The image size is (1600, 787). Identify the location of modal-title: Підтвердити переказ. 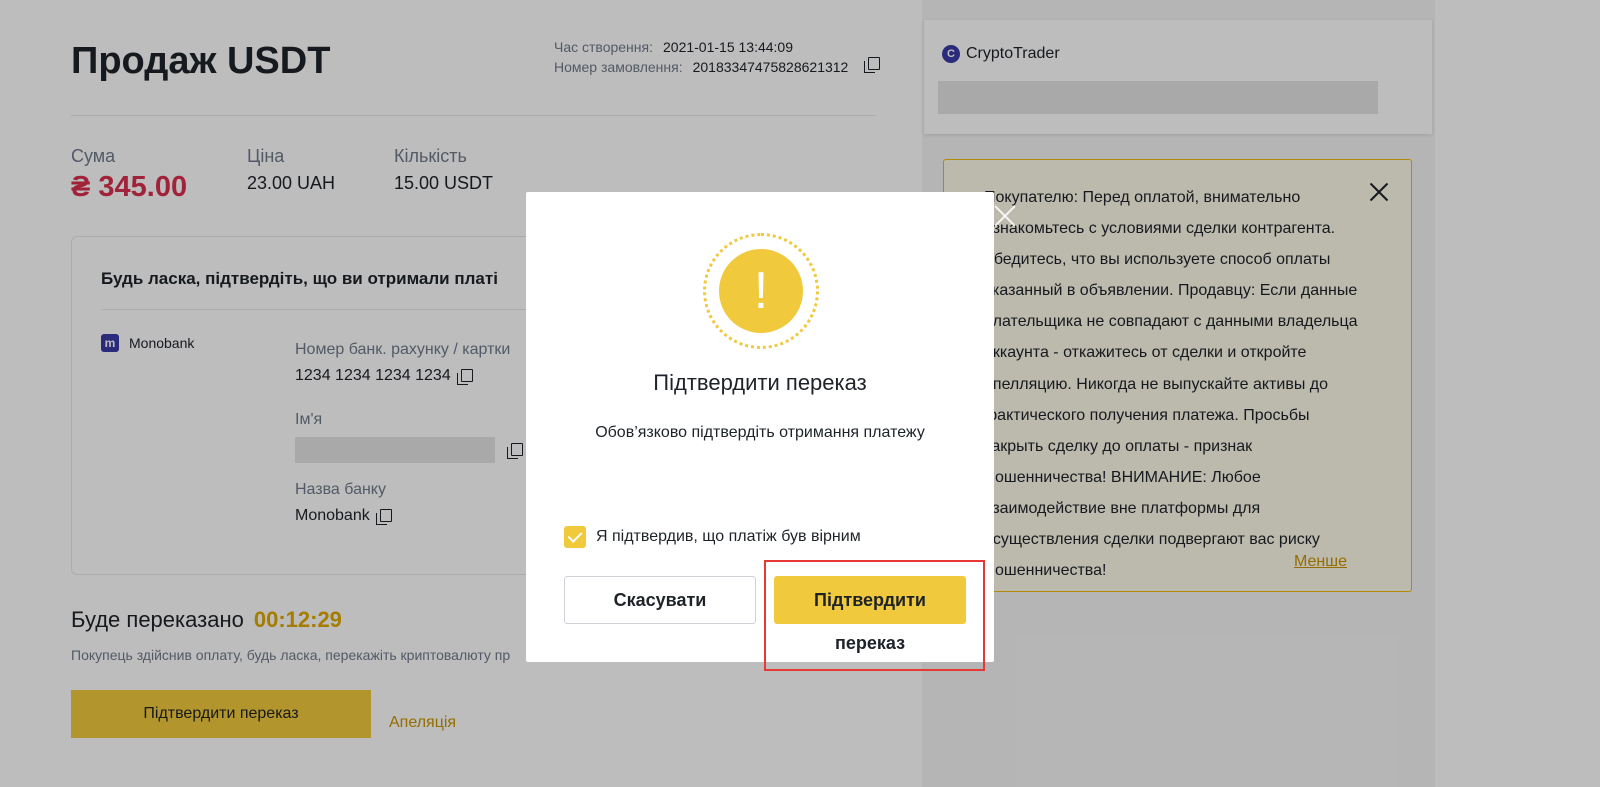
(760, 382).